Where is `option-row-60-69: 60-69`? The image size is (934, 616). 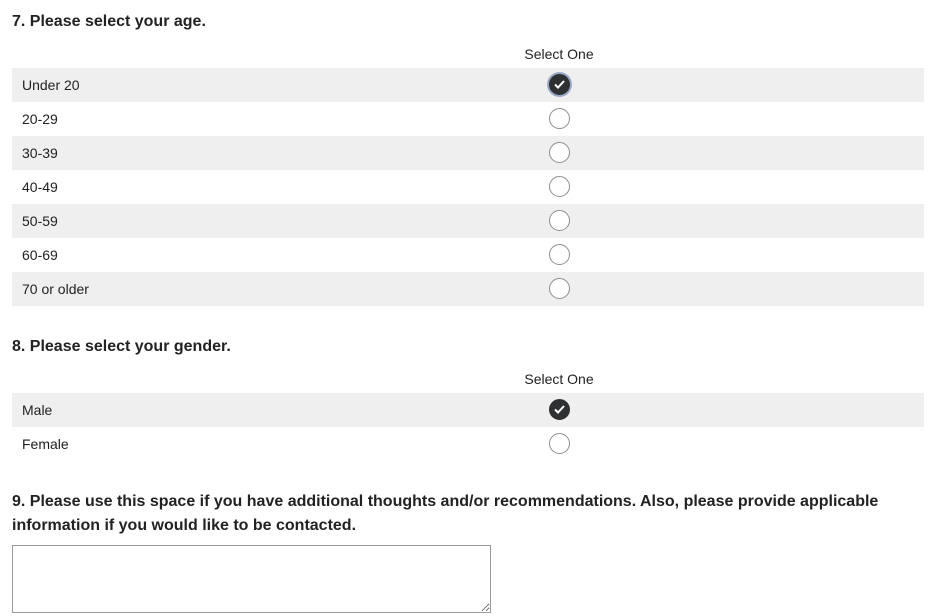
option-row-60-69: 60-69 is located at coordinates (468, 255).